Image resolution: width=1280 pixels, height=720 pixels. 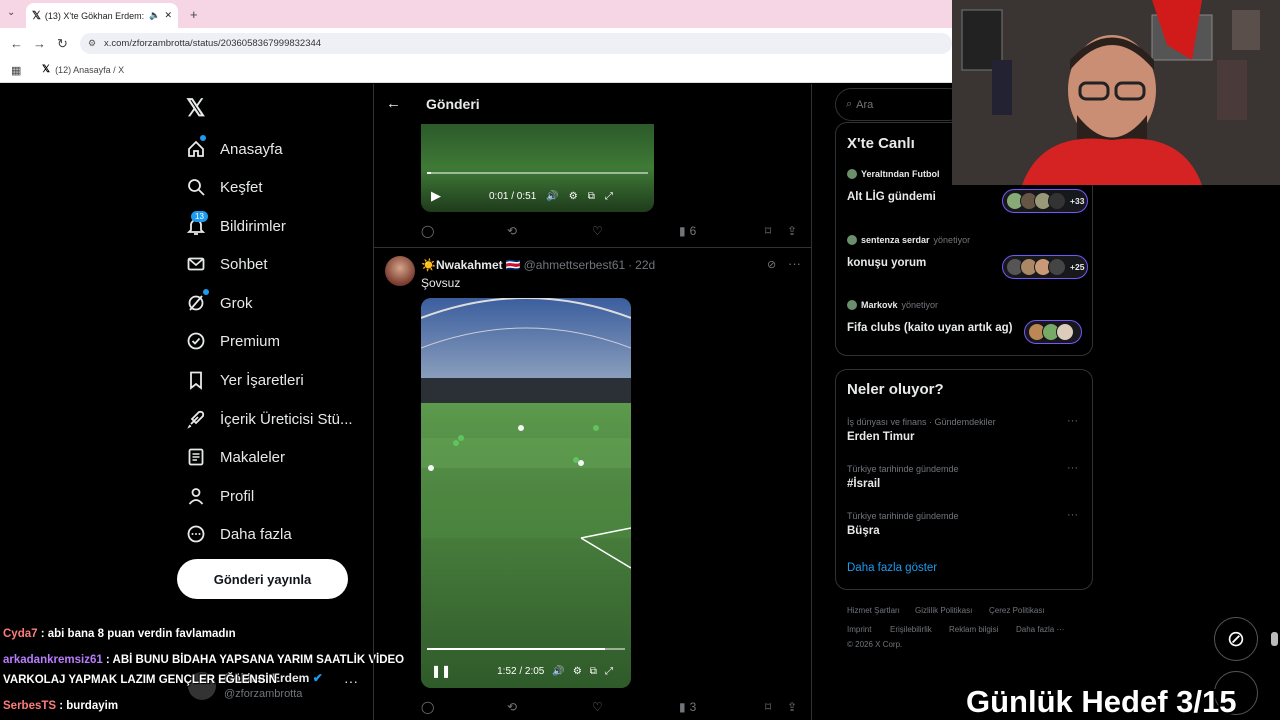 I want to click on bookmark-icon, so click(x=196, y=380).